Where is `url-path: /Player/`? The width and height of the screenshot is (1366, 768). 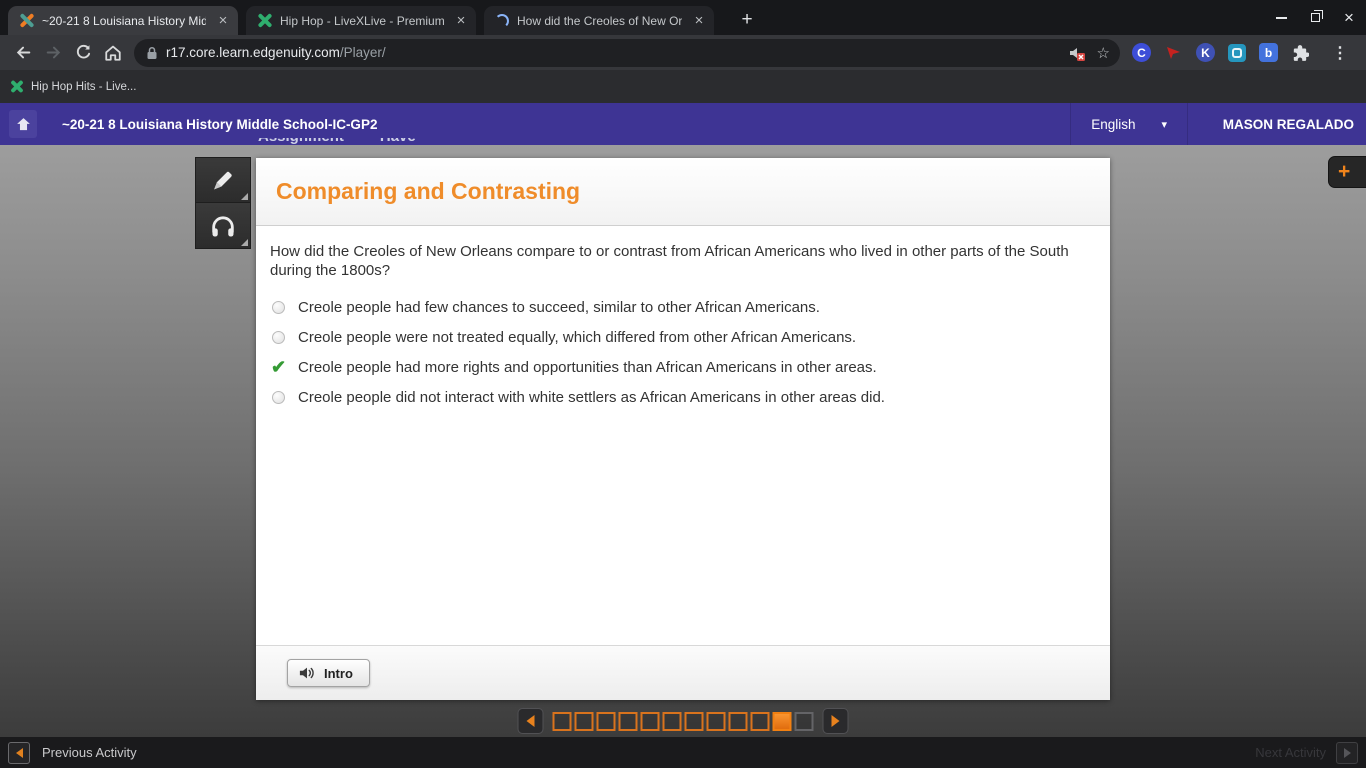 url-path: /Player/ is located at coordinates (362, 52).